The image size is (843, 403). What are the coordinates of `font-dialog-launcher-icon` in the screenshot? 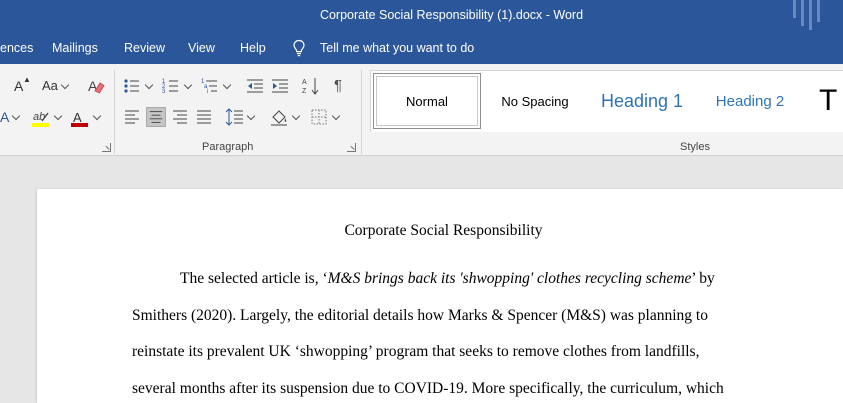 It's located at (106, 147).